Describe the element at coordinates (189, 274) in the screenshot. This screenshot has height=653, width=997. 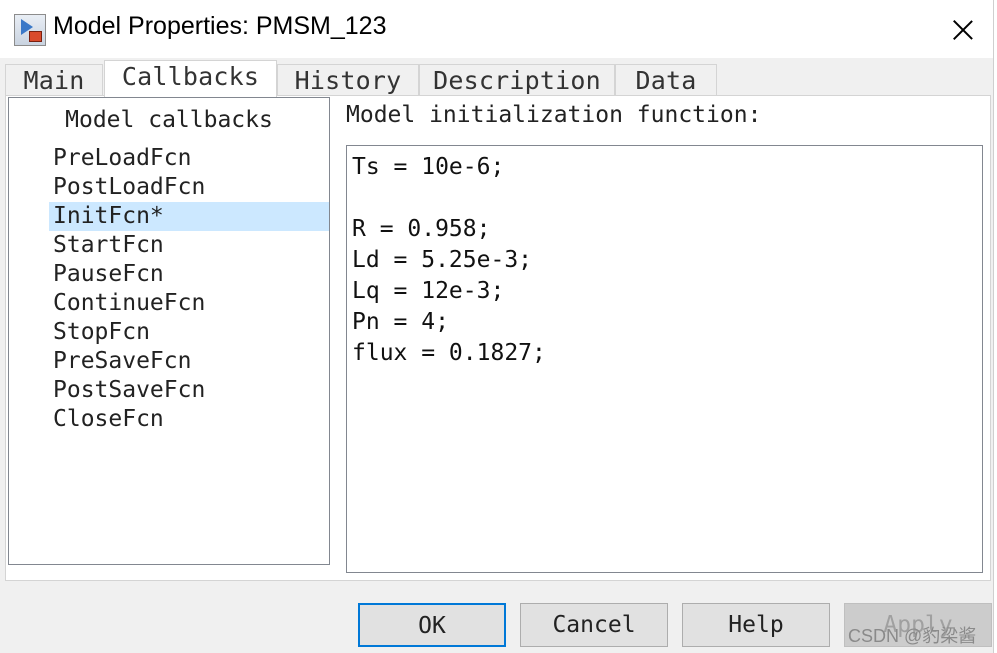
I see `list-item: PauseFcn` at that location.